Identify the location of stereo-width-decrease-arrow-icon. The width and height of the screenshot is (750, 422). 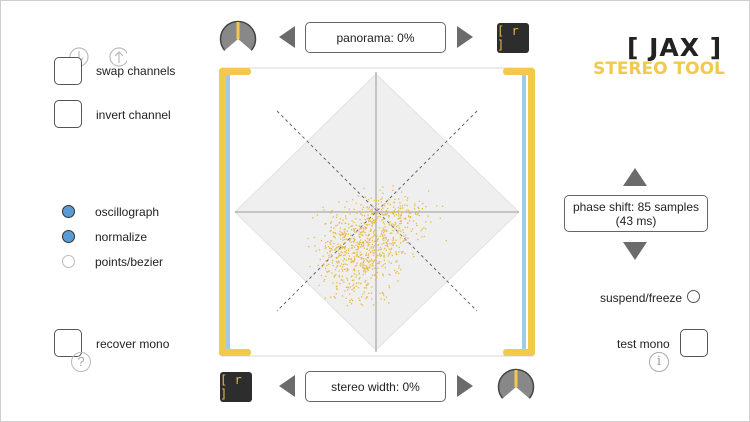
(287, 386).